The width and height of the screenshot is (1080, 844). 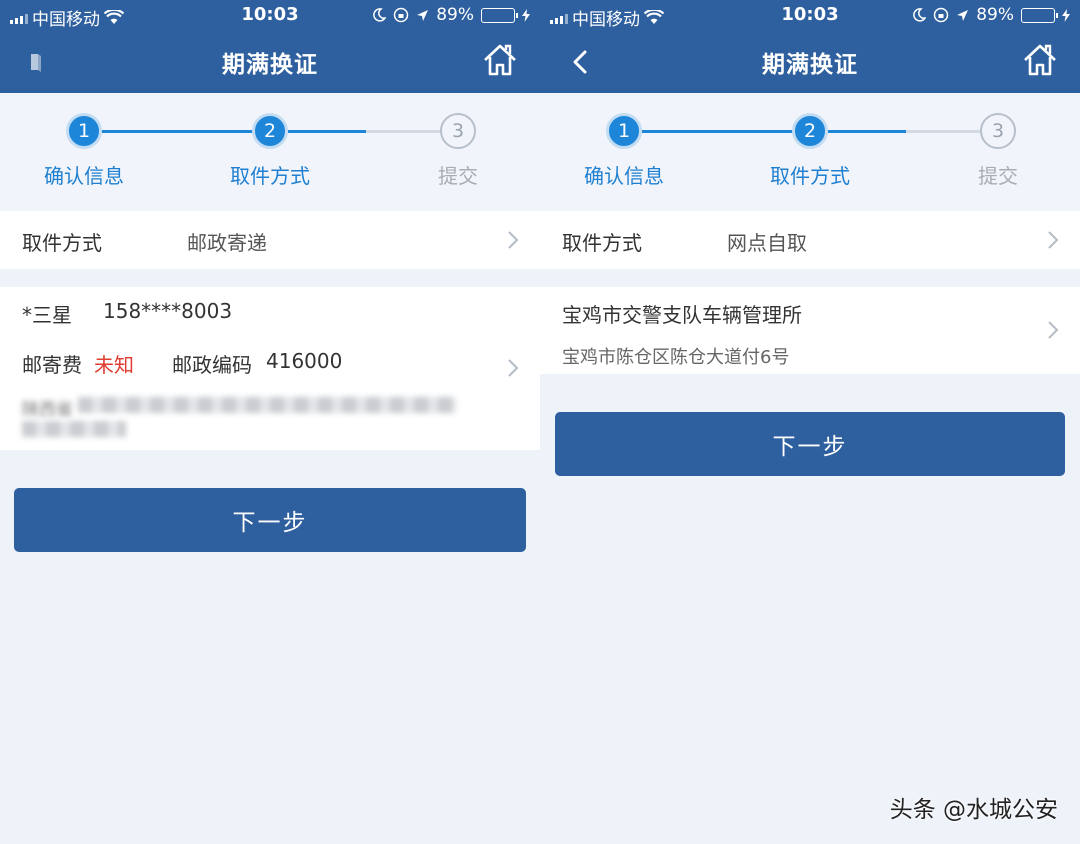 I want to click on recipient-phone: 158****8003, so click(x=168, y=311).